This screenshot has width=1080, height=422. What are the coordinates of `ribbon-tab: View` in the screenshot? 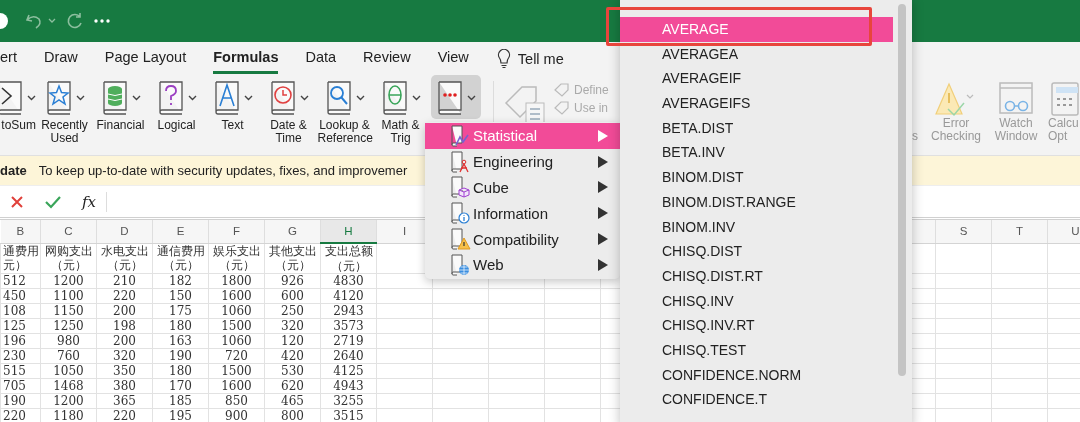 It's located at (453, 58).